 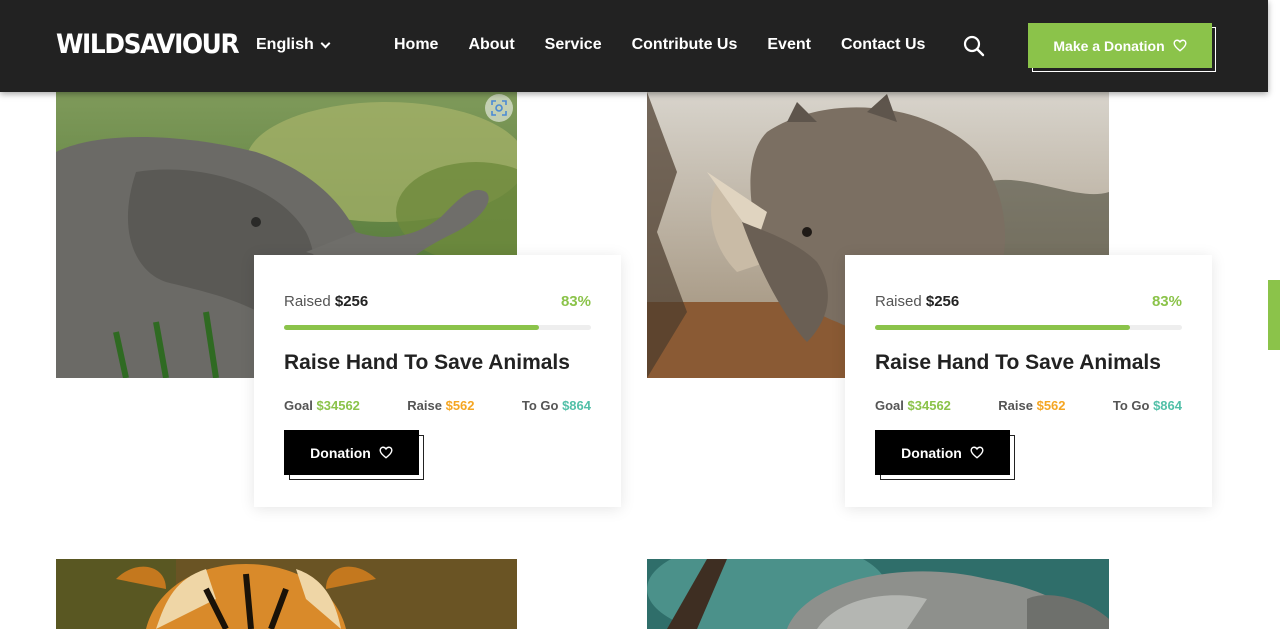 I want to click on search-icon, so click(x=974, y=46).